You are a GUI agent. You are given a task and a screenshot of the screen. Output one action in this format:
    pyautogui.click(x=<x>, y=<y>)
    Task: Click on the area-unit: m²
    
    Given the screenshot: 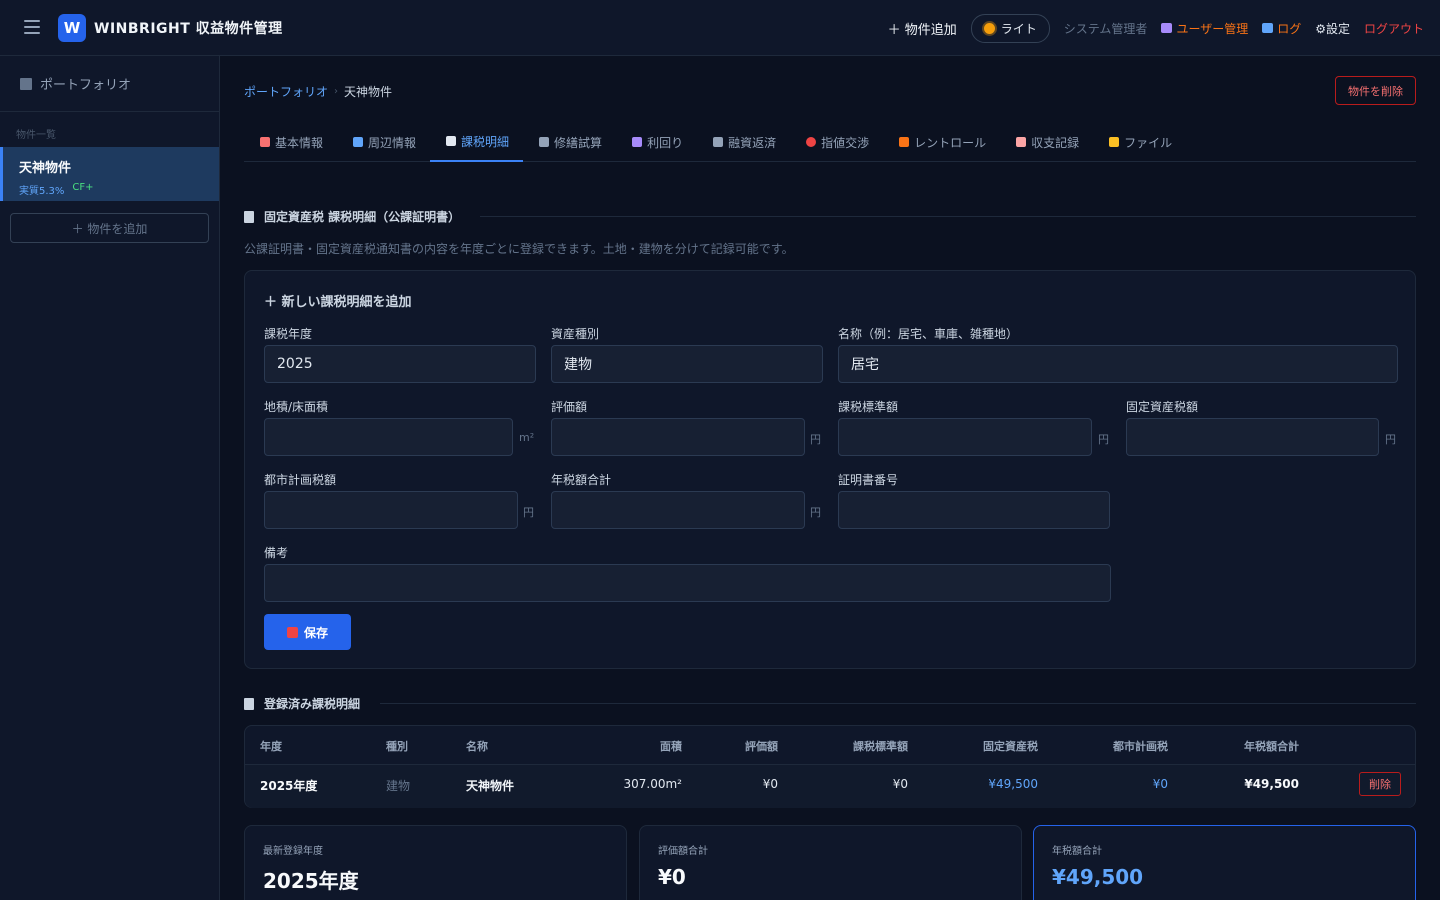 What is the action you would take?
    pyautogui.click(x=527, y=437)
    